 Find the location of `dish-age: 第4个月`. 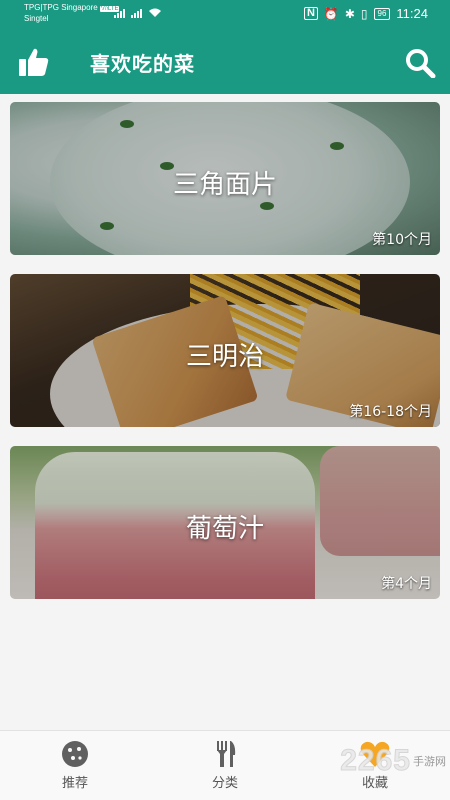

dish-age: 第4个月 is located at coordinates (406, 584).